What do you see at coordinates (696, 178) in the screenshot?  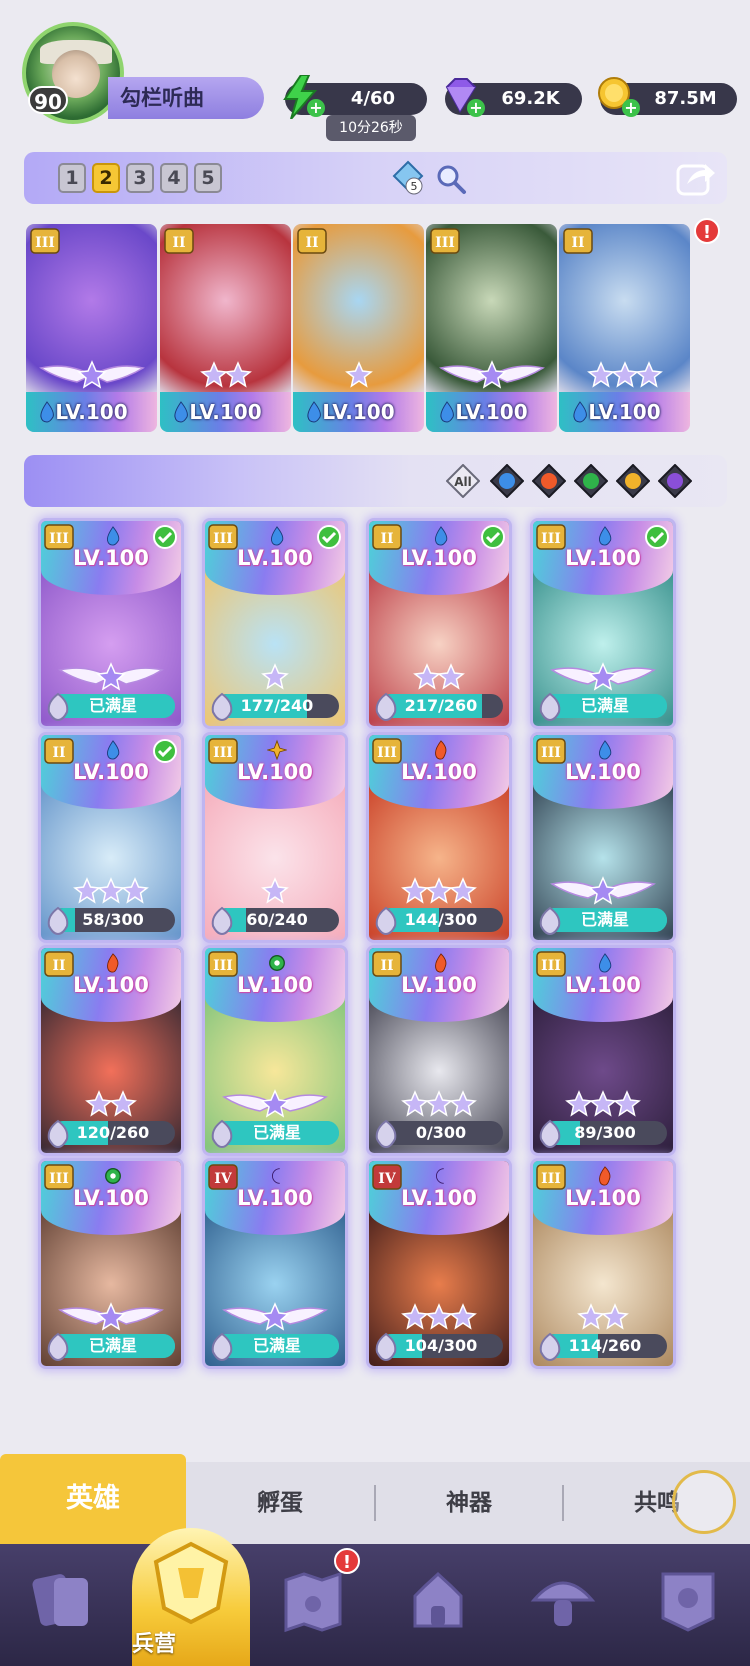 I see `share-icon` at bounding box center [696, 178].